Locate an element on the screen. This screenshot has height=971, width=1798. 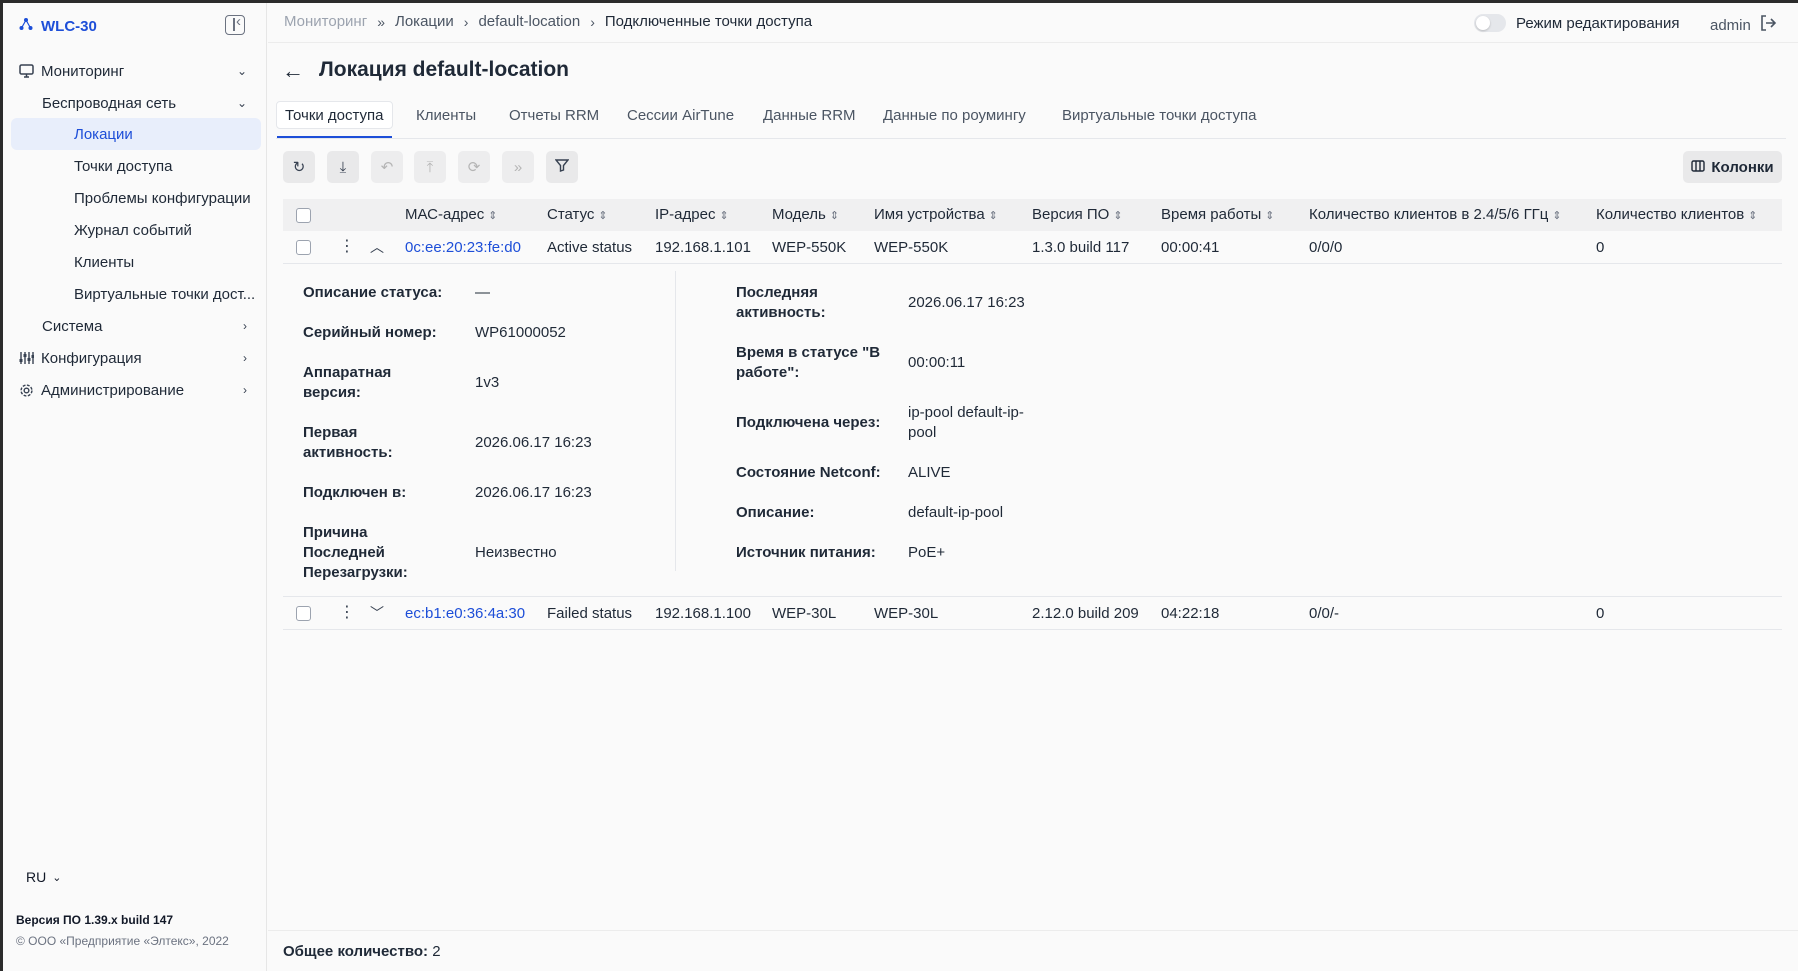
logo-icon is located at coordinates (26, 26).